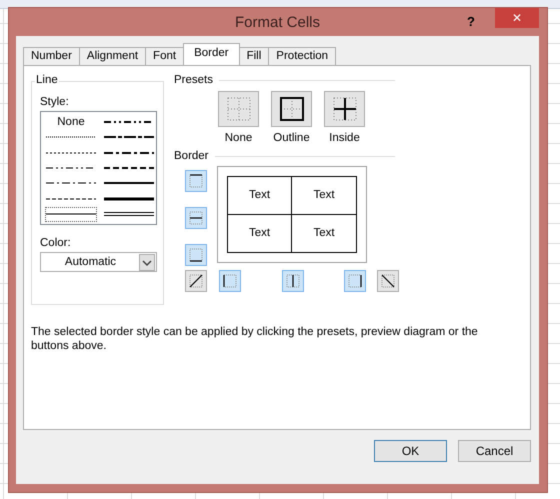  Describe the element at coordinates (255, 339) in the screenshot. I see `description-text: The selected border style can be applied by clicking the presets, preview diagram or the buttons above.` at that location.